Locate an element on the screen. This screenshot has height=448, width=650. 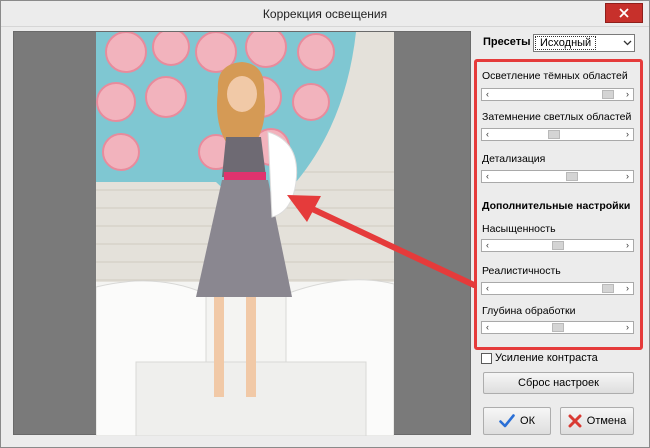
checkmark-icon is located at coordinates (507, 421).